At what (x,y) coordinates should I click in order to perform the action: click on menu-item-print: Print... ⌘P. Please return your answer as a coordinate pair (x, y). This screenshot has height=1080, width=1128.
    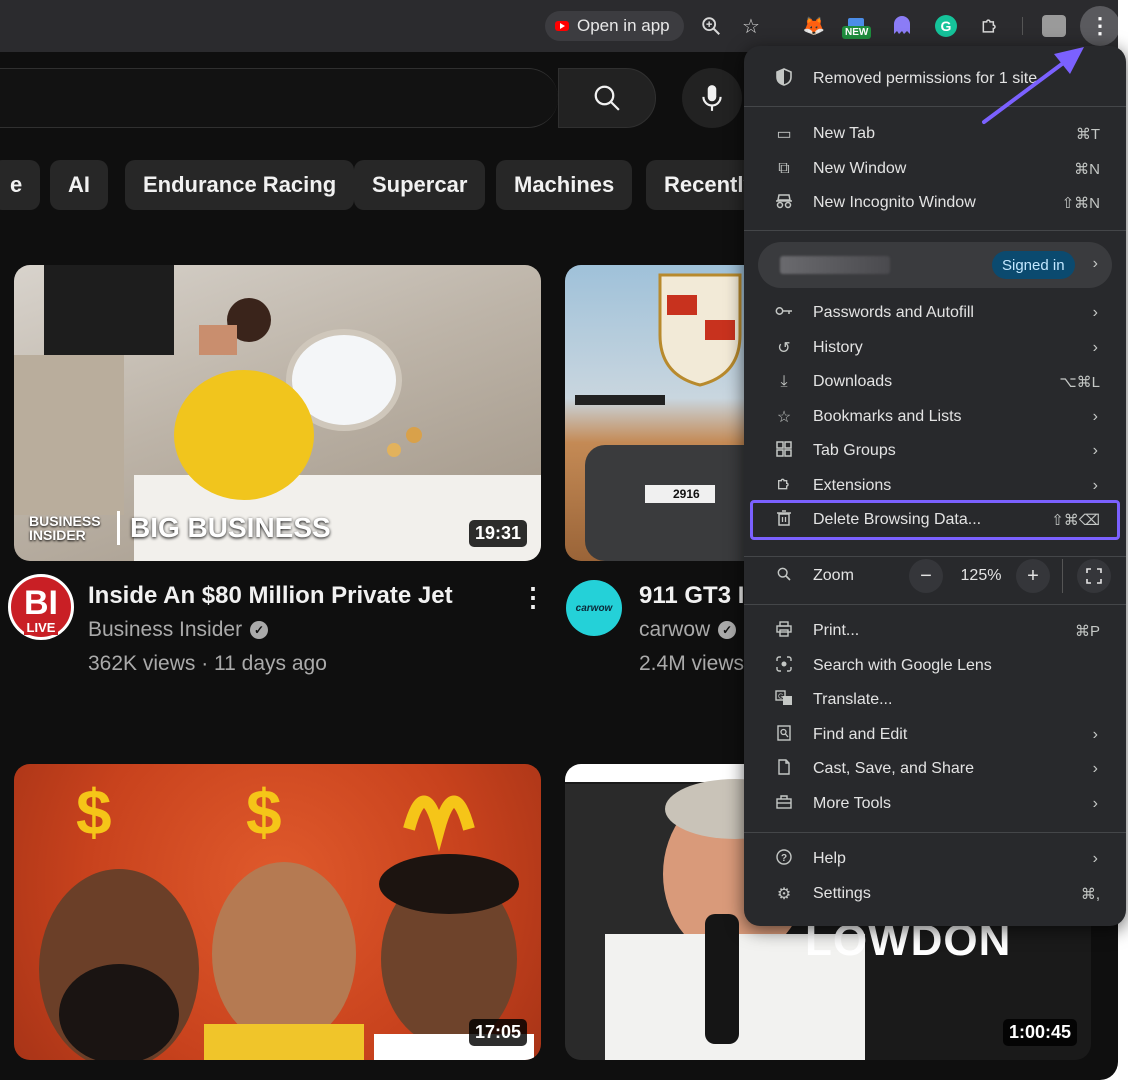
    Looking at the image, I should click on (935, 631).